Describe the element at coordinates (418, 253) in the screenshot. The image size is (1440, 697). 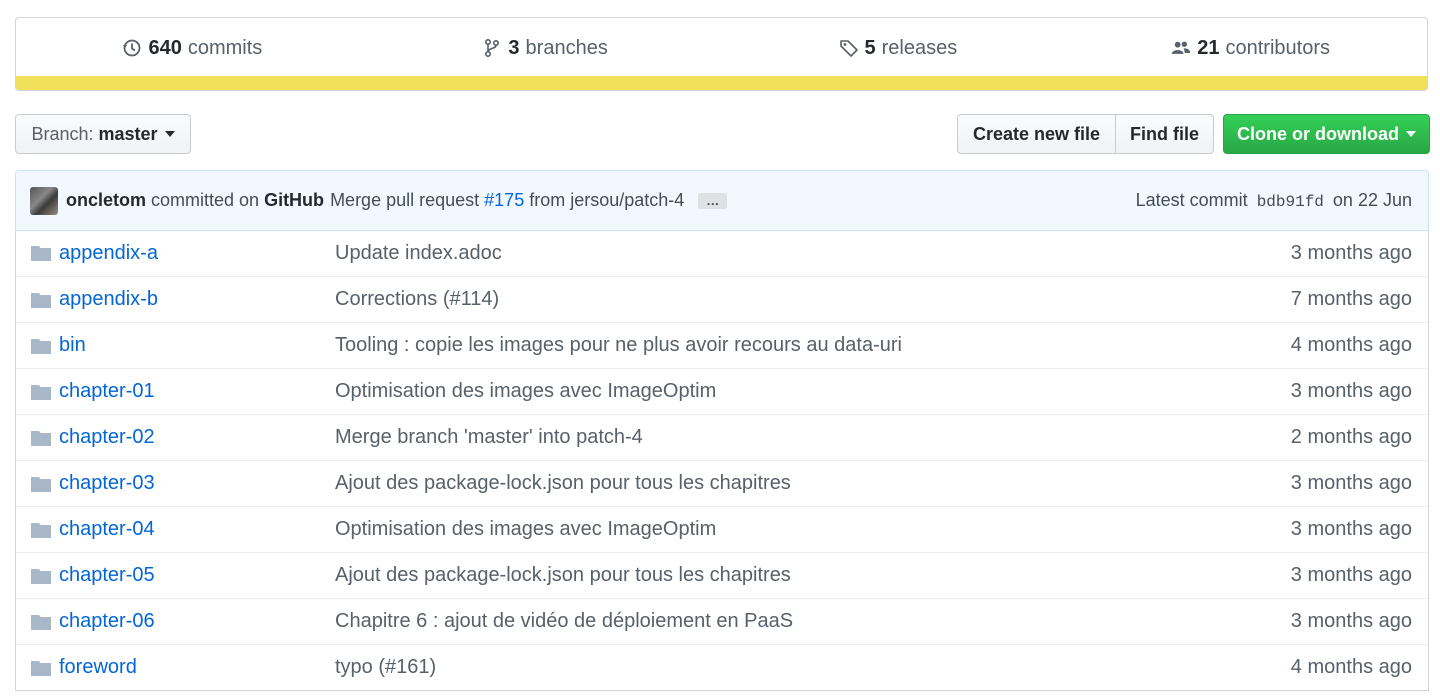
I see `file-commit-message: Update index.adoc` at that location.